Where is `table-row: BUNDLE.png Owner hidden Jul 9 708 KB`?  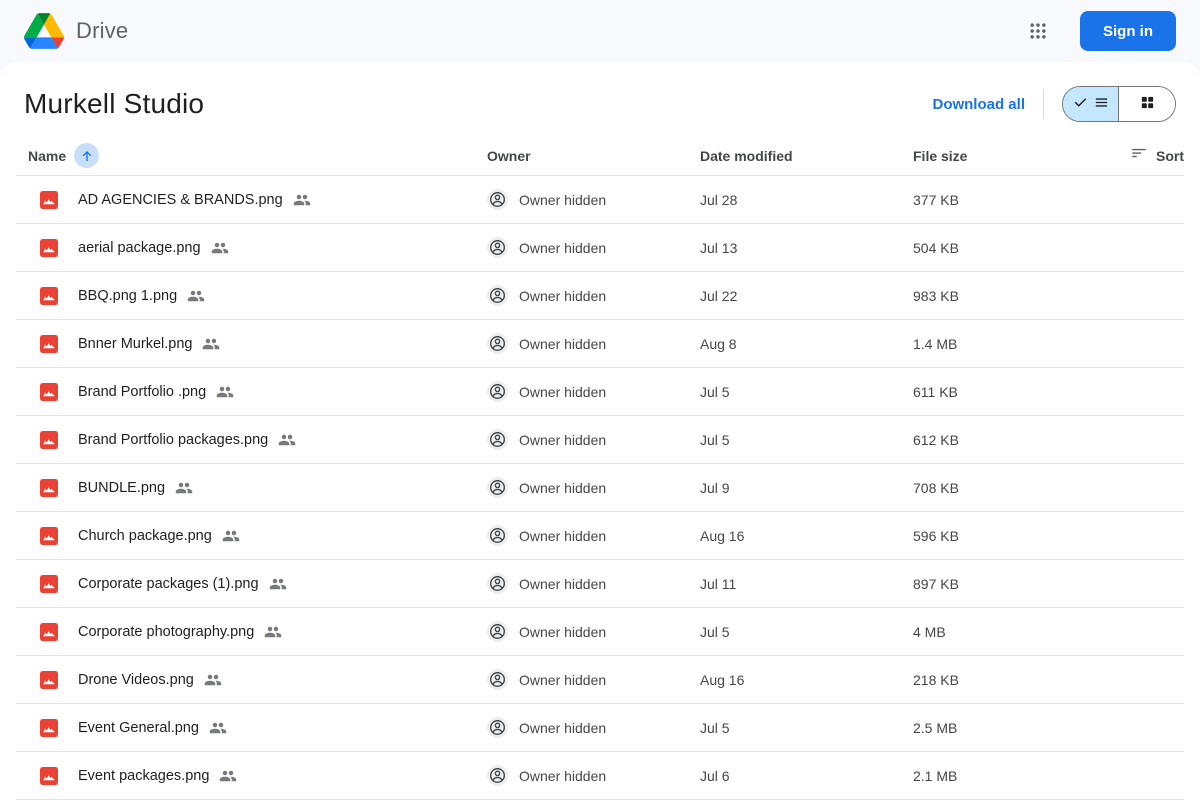 table-row: BUNDLE.png Owner hidden Jul 9 708 KB is located at coordinates (600, 488).